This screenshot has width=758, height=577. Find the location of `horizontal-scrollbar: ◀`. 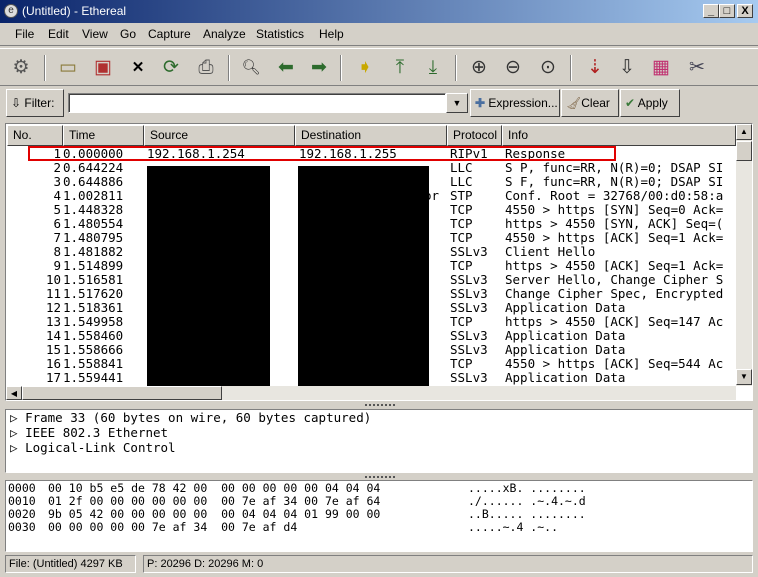

horizontal-scrollbar: ◀ is located at coordinates (371, 393).